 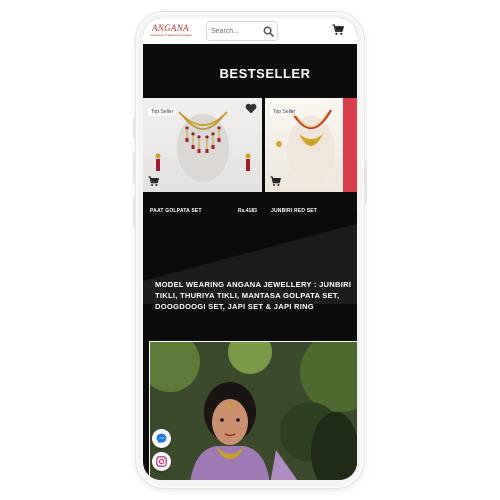 What do you see at coordinates (265, 73) in the screenshot?
I see `section-title: BESTSELLER` at bounding box center [265, 73].